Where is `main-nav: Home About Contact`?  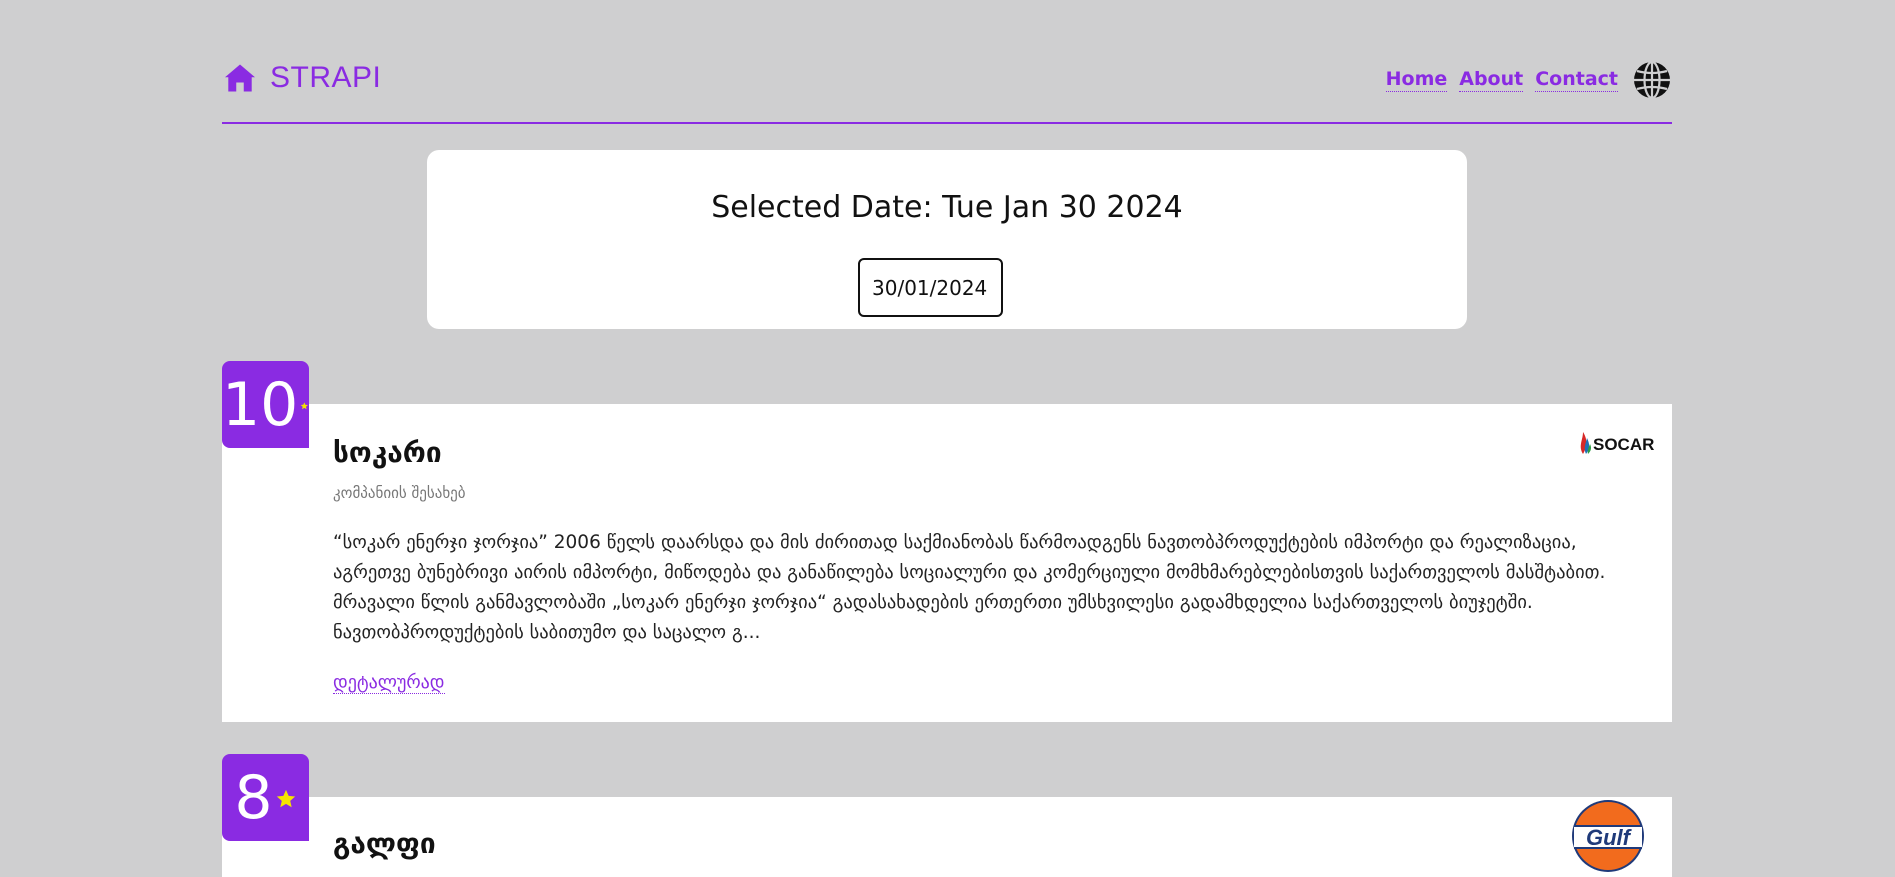 main-nav: Home About Contact is located at coordinates (1528, 80).